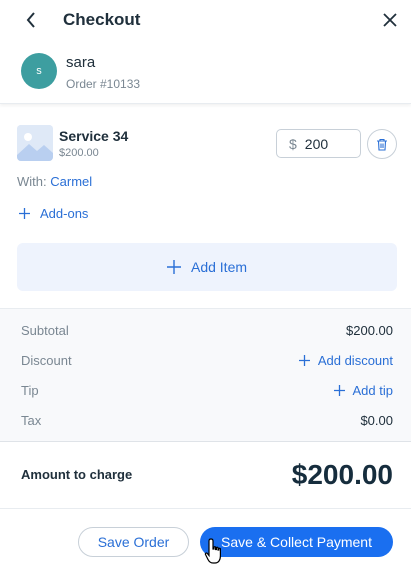 The image size is (411, 569). I want to click on avatar: s, so click(39, 71).